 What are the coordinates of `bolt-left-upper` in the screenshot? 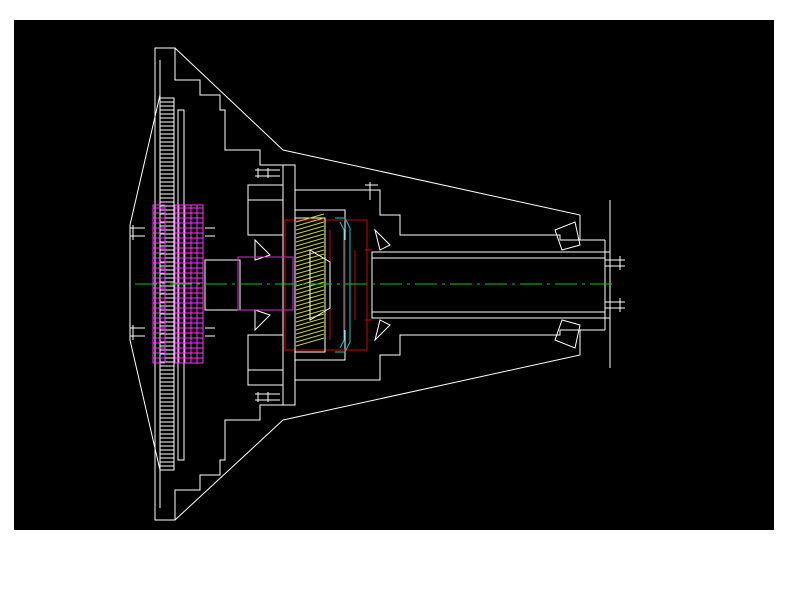 It's located at (137, 232).